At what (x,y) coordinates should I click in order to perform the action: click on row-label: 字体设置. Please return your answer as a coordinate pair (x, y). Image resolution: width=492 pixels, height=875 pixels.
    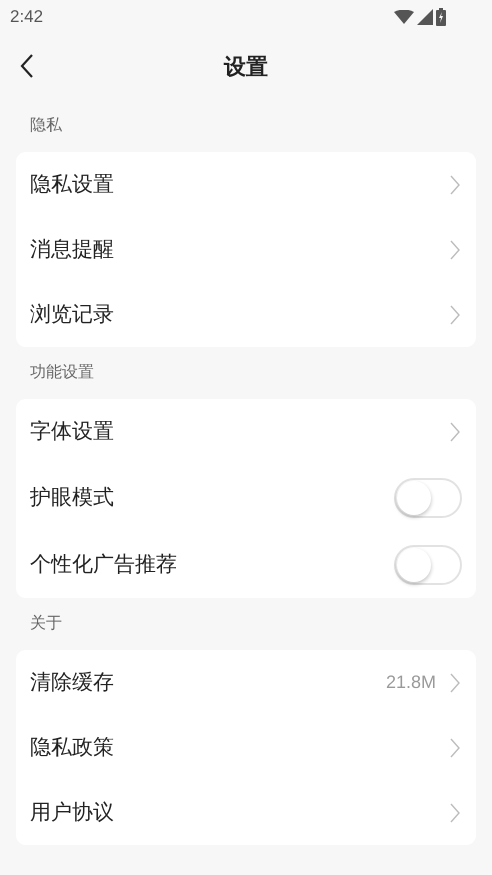
    Looking at the image, I should click on (72, 431).